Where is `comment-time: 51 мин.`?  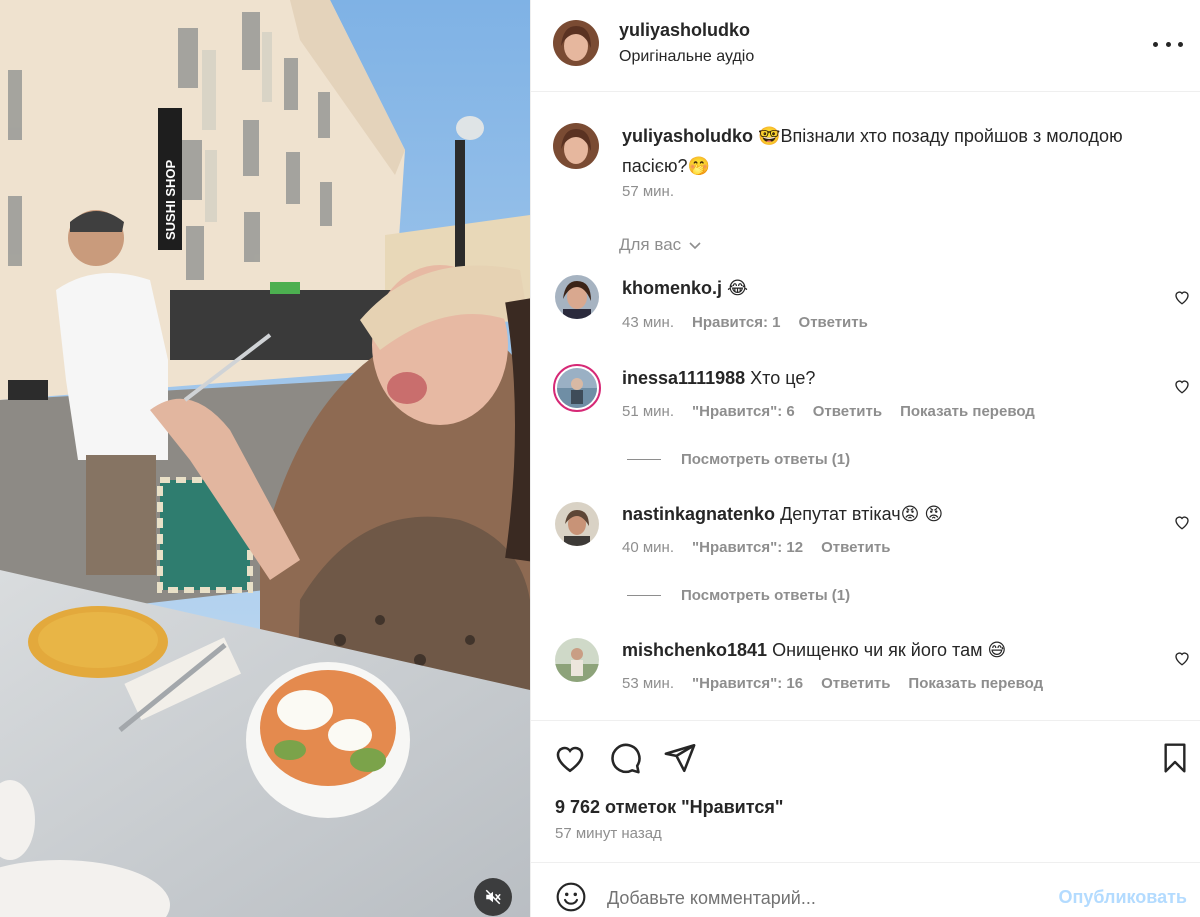 comment-time: 51 мин. is located at coordinates (648, 411).